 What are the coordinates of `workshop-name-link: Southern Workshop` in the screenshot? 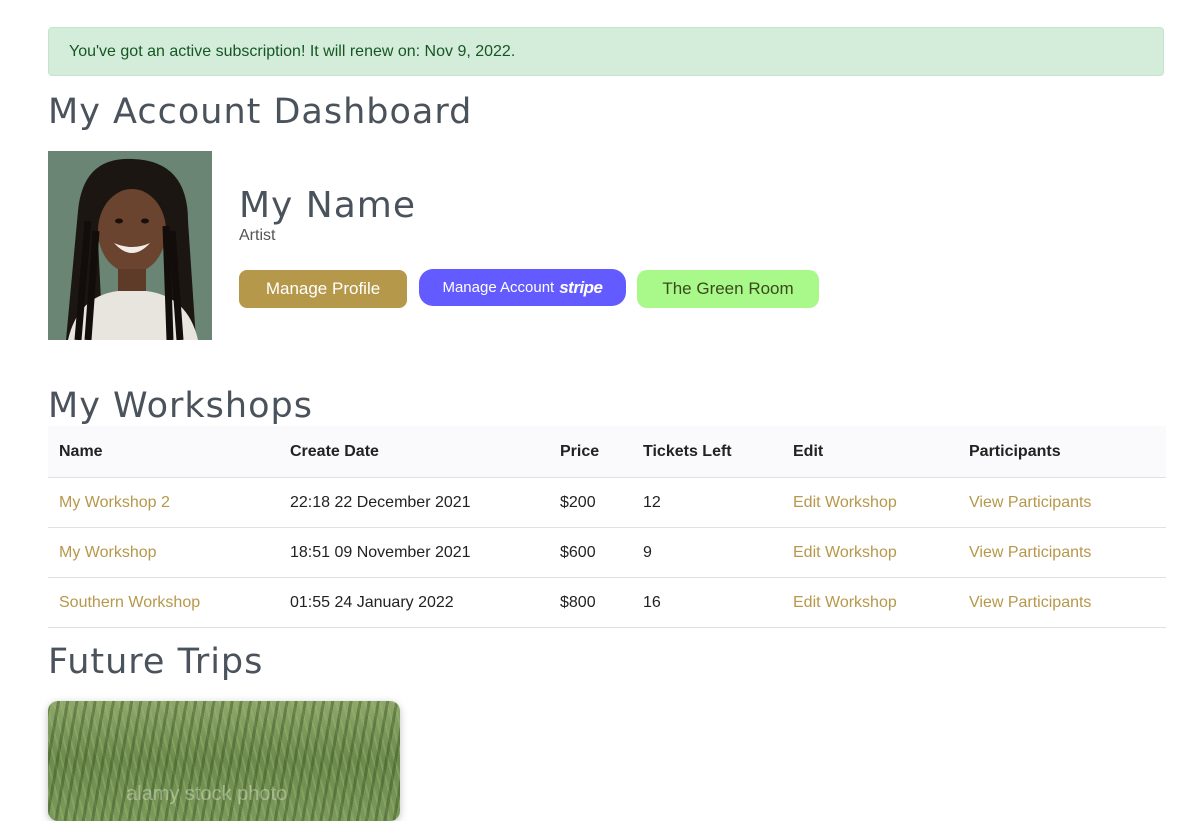 It's located at (129, 602).